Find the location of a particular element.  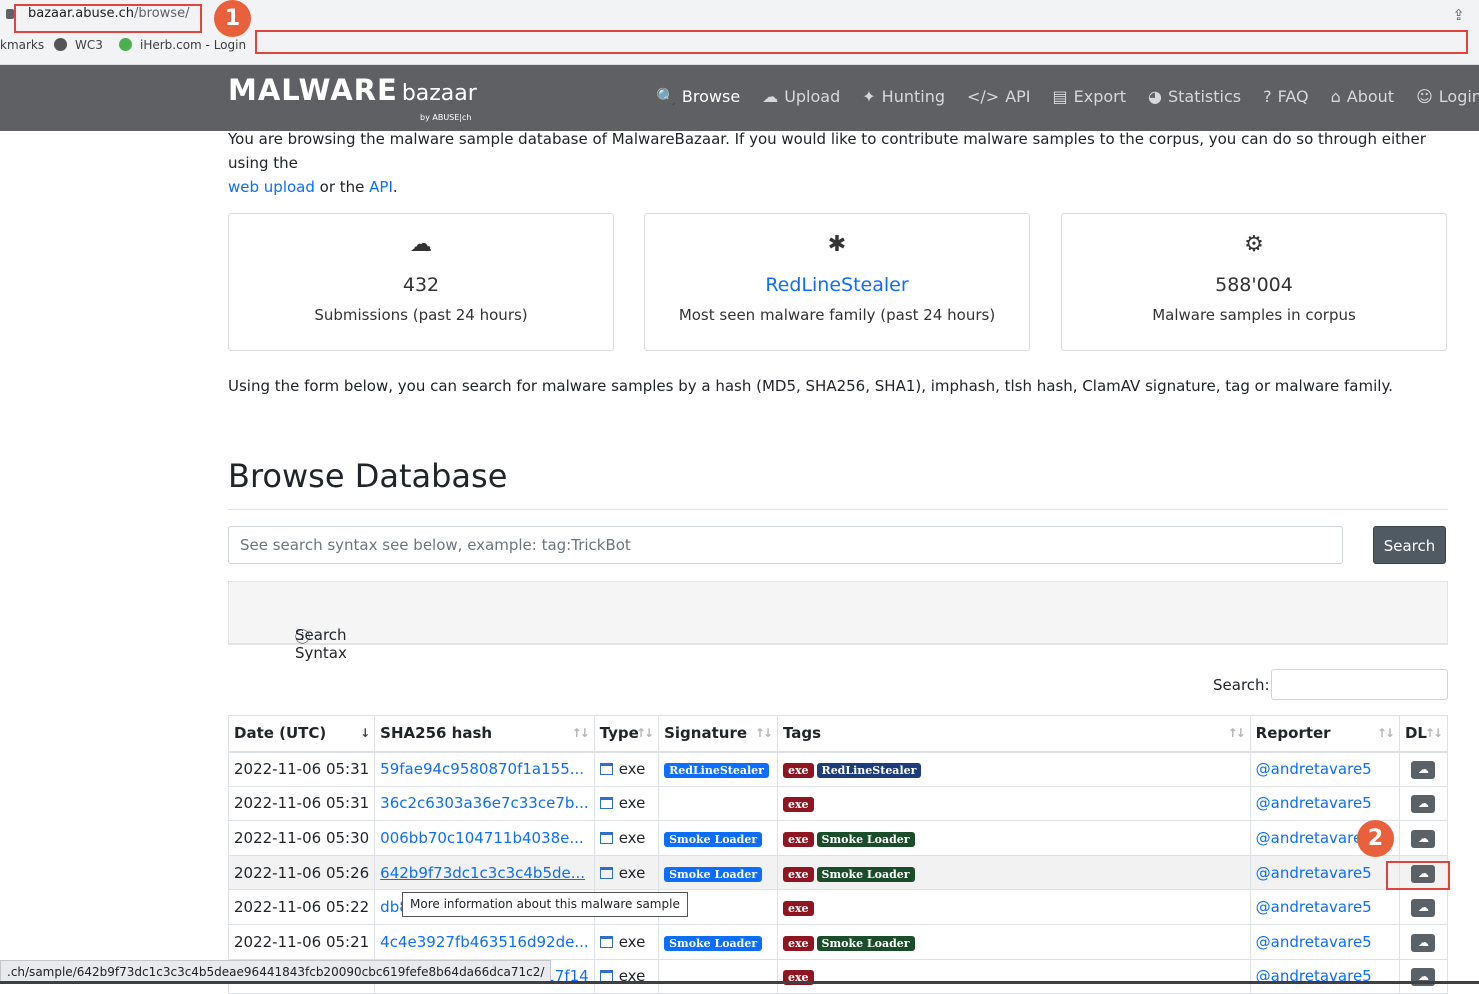

api-link: API is located at coordinates (381, 187).